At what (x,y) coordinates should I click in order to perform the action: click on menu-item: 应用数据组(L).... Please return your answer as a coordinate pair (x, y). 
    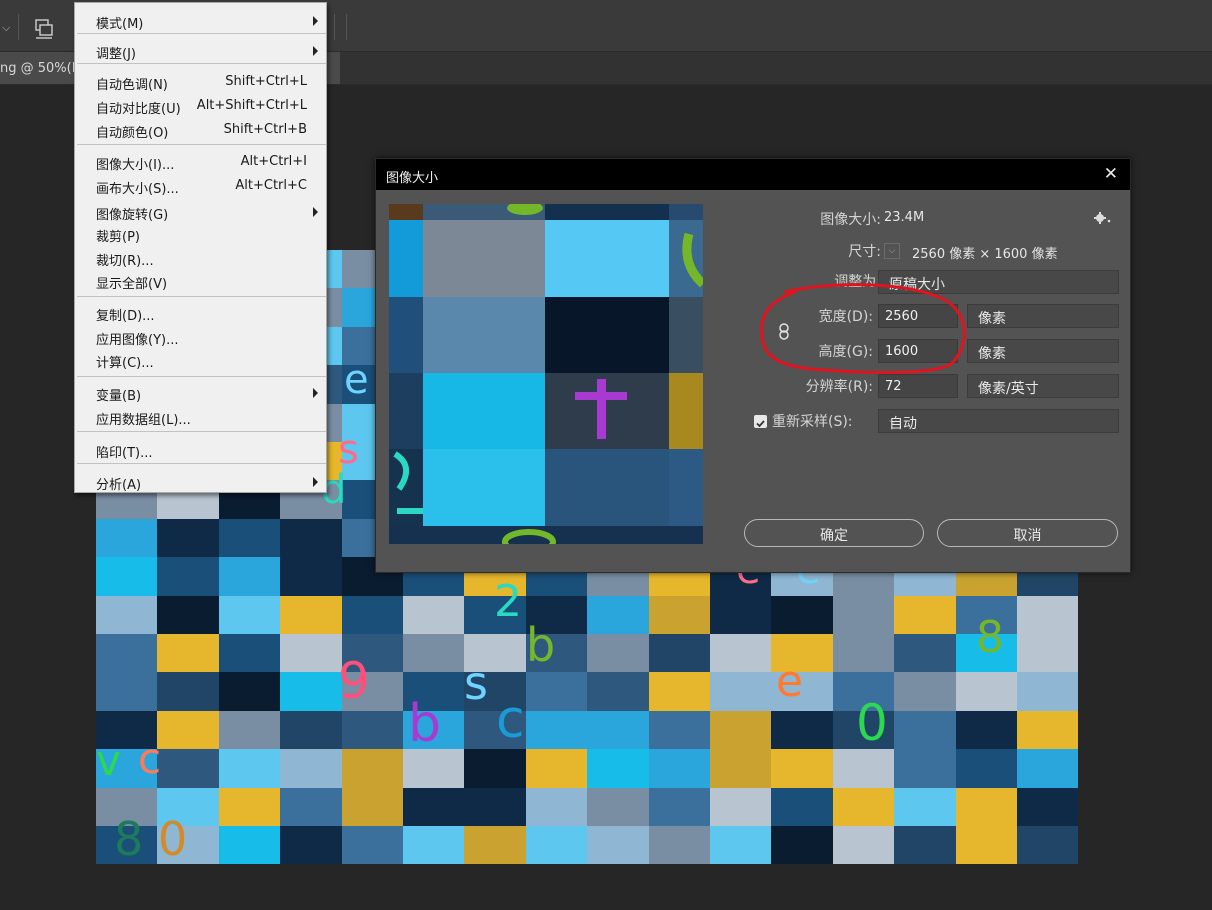
    Looking at the image, I should click on (200, 416).